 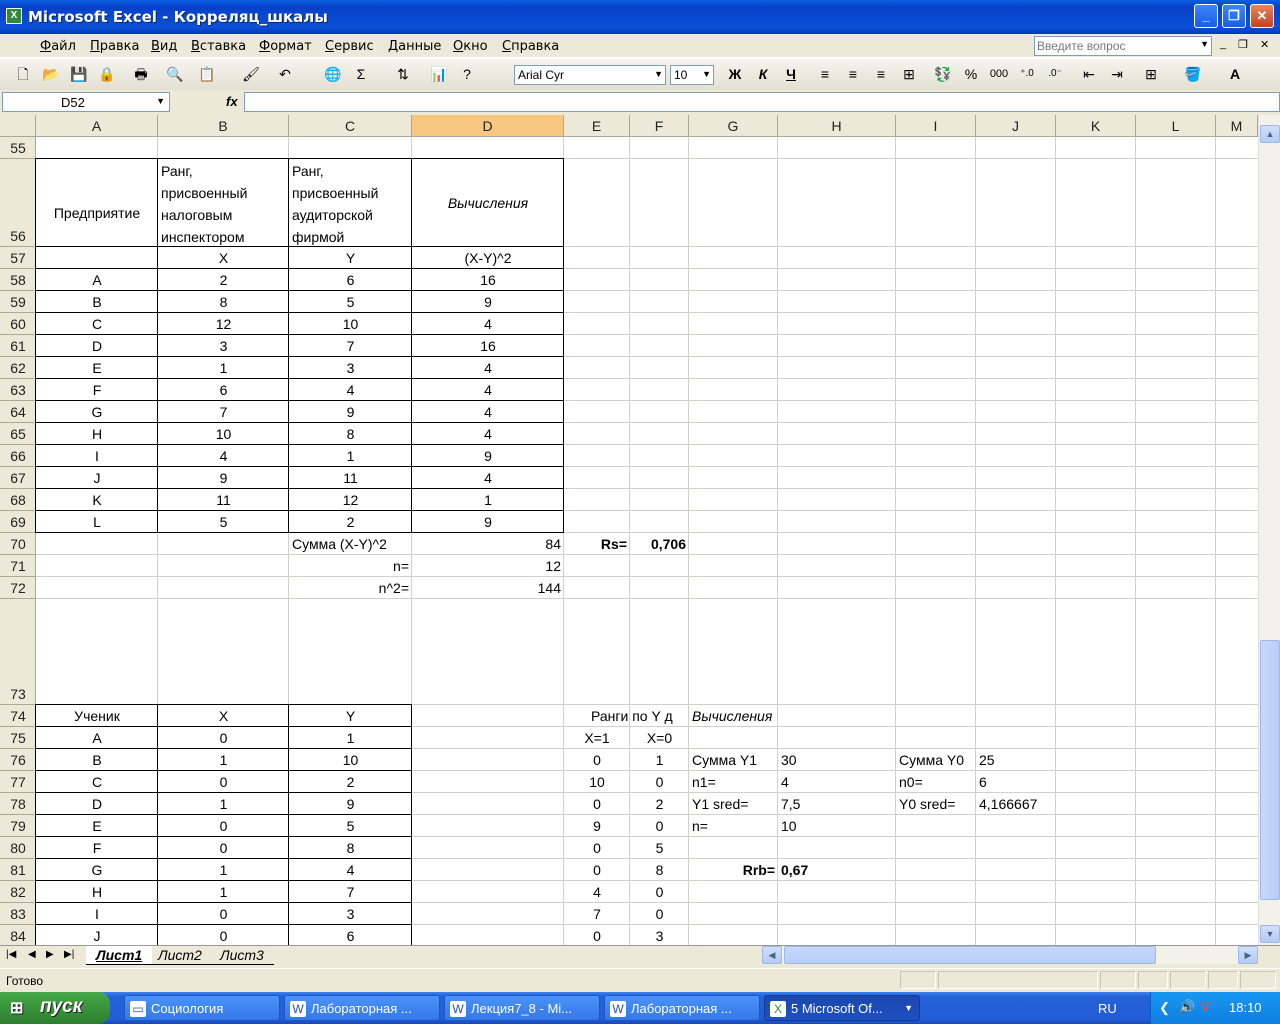 I want to click on column-header-k: K, so click(x=1096, y=126).